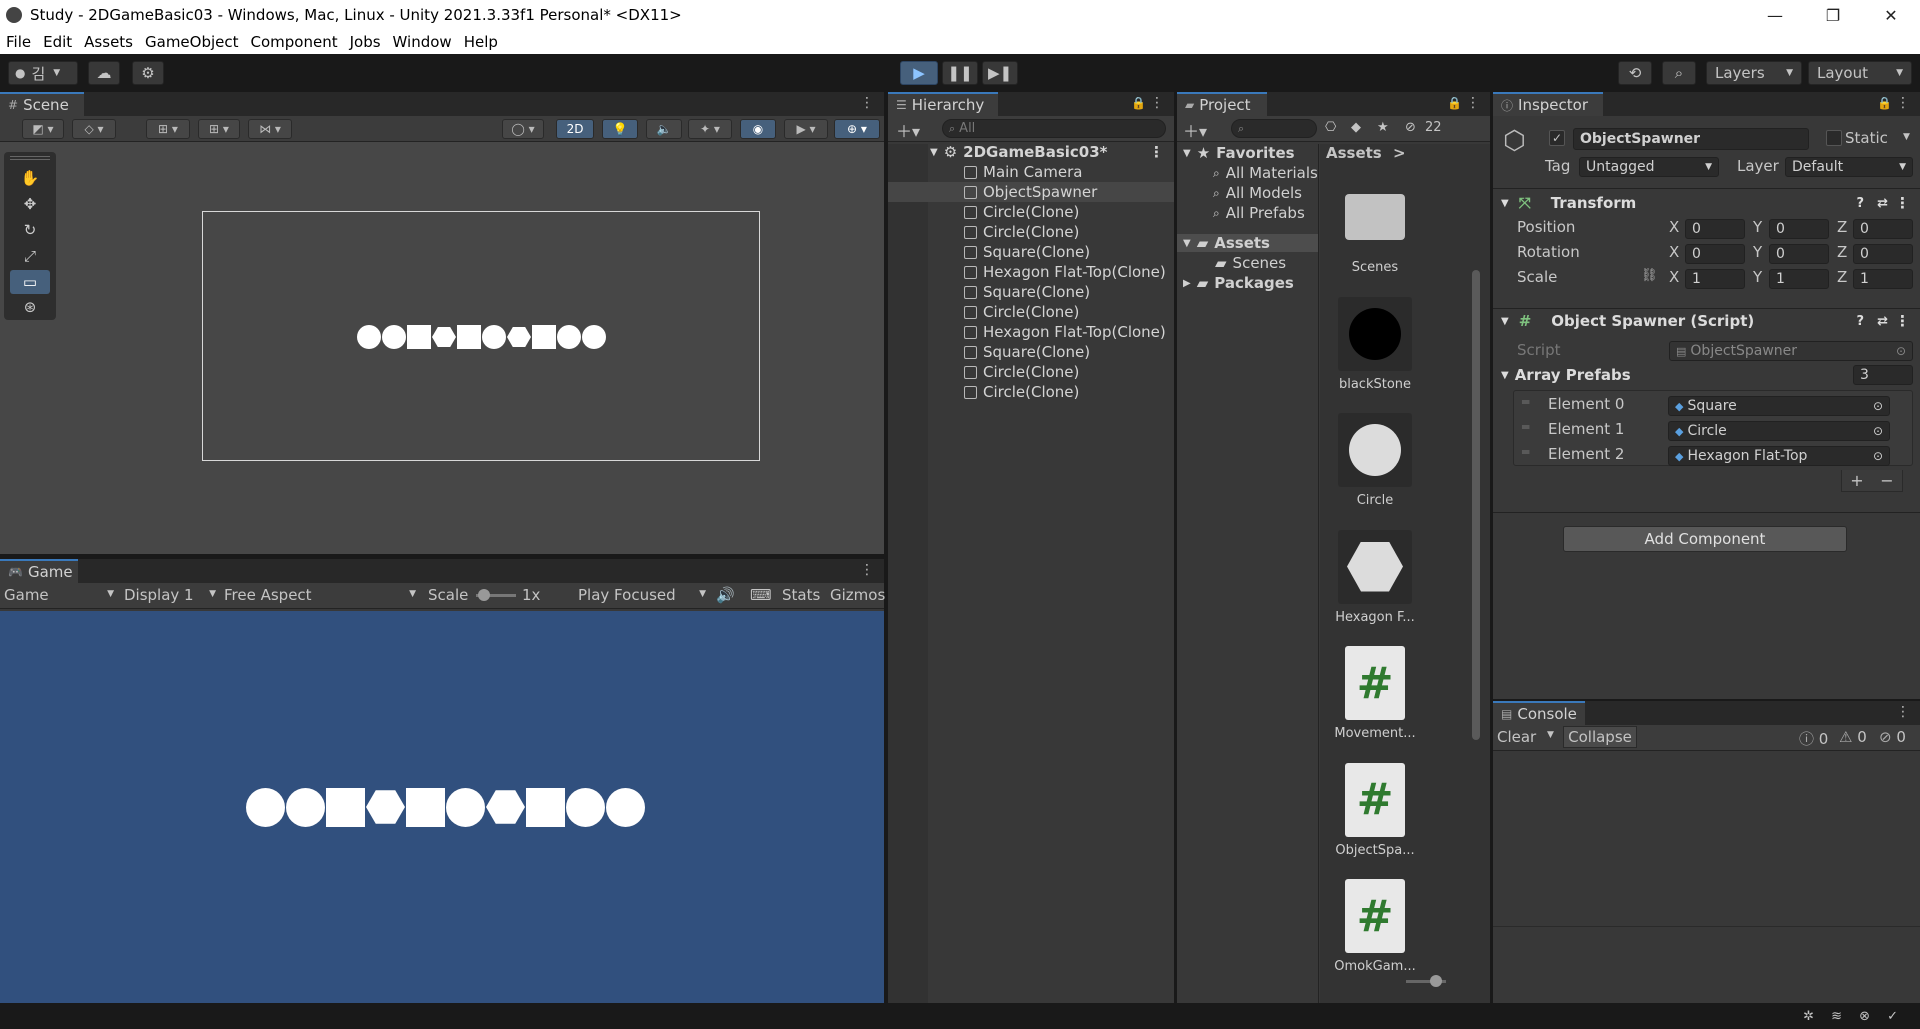 This screenshot has width=1920, height=1029. I want to click on cloud-button: ☁, so click(104, 73).